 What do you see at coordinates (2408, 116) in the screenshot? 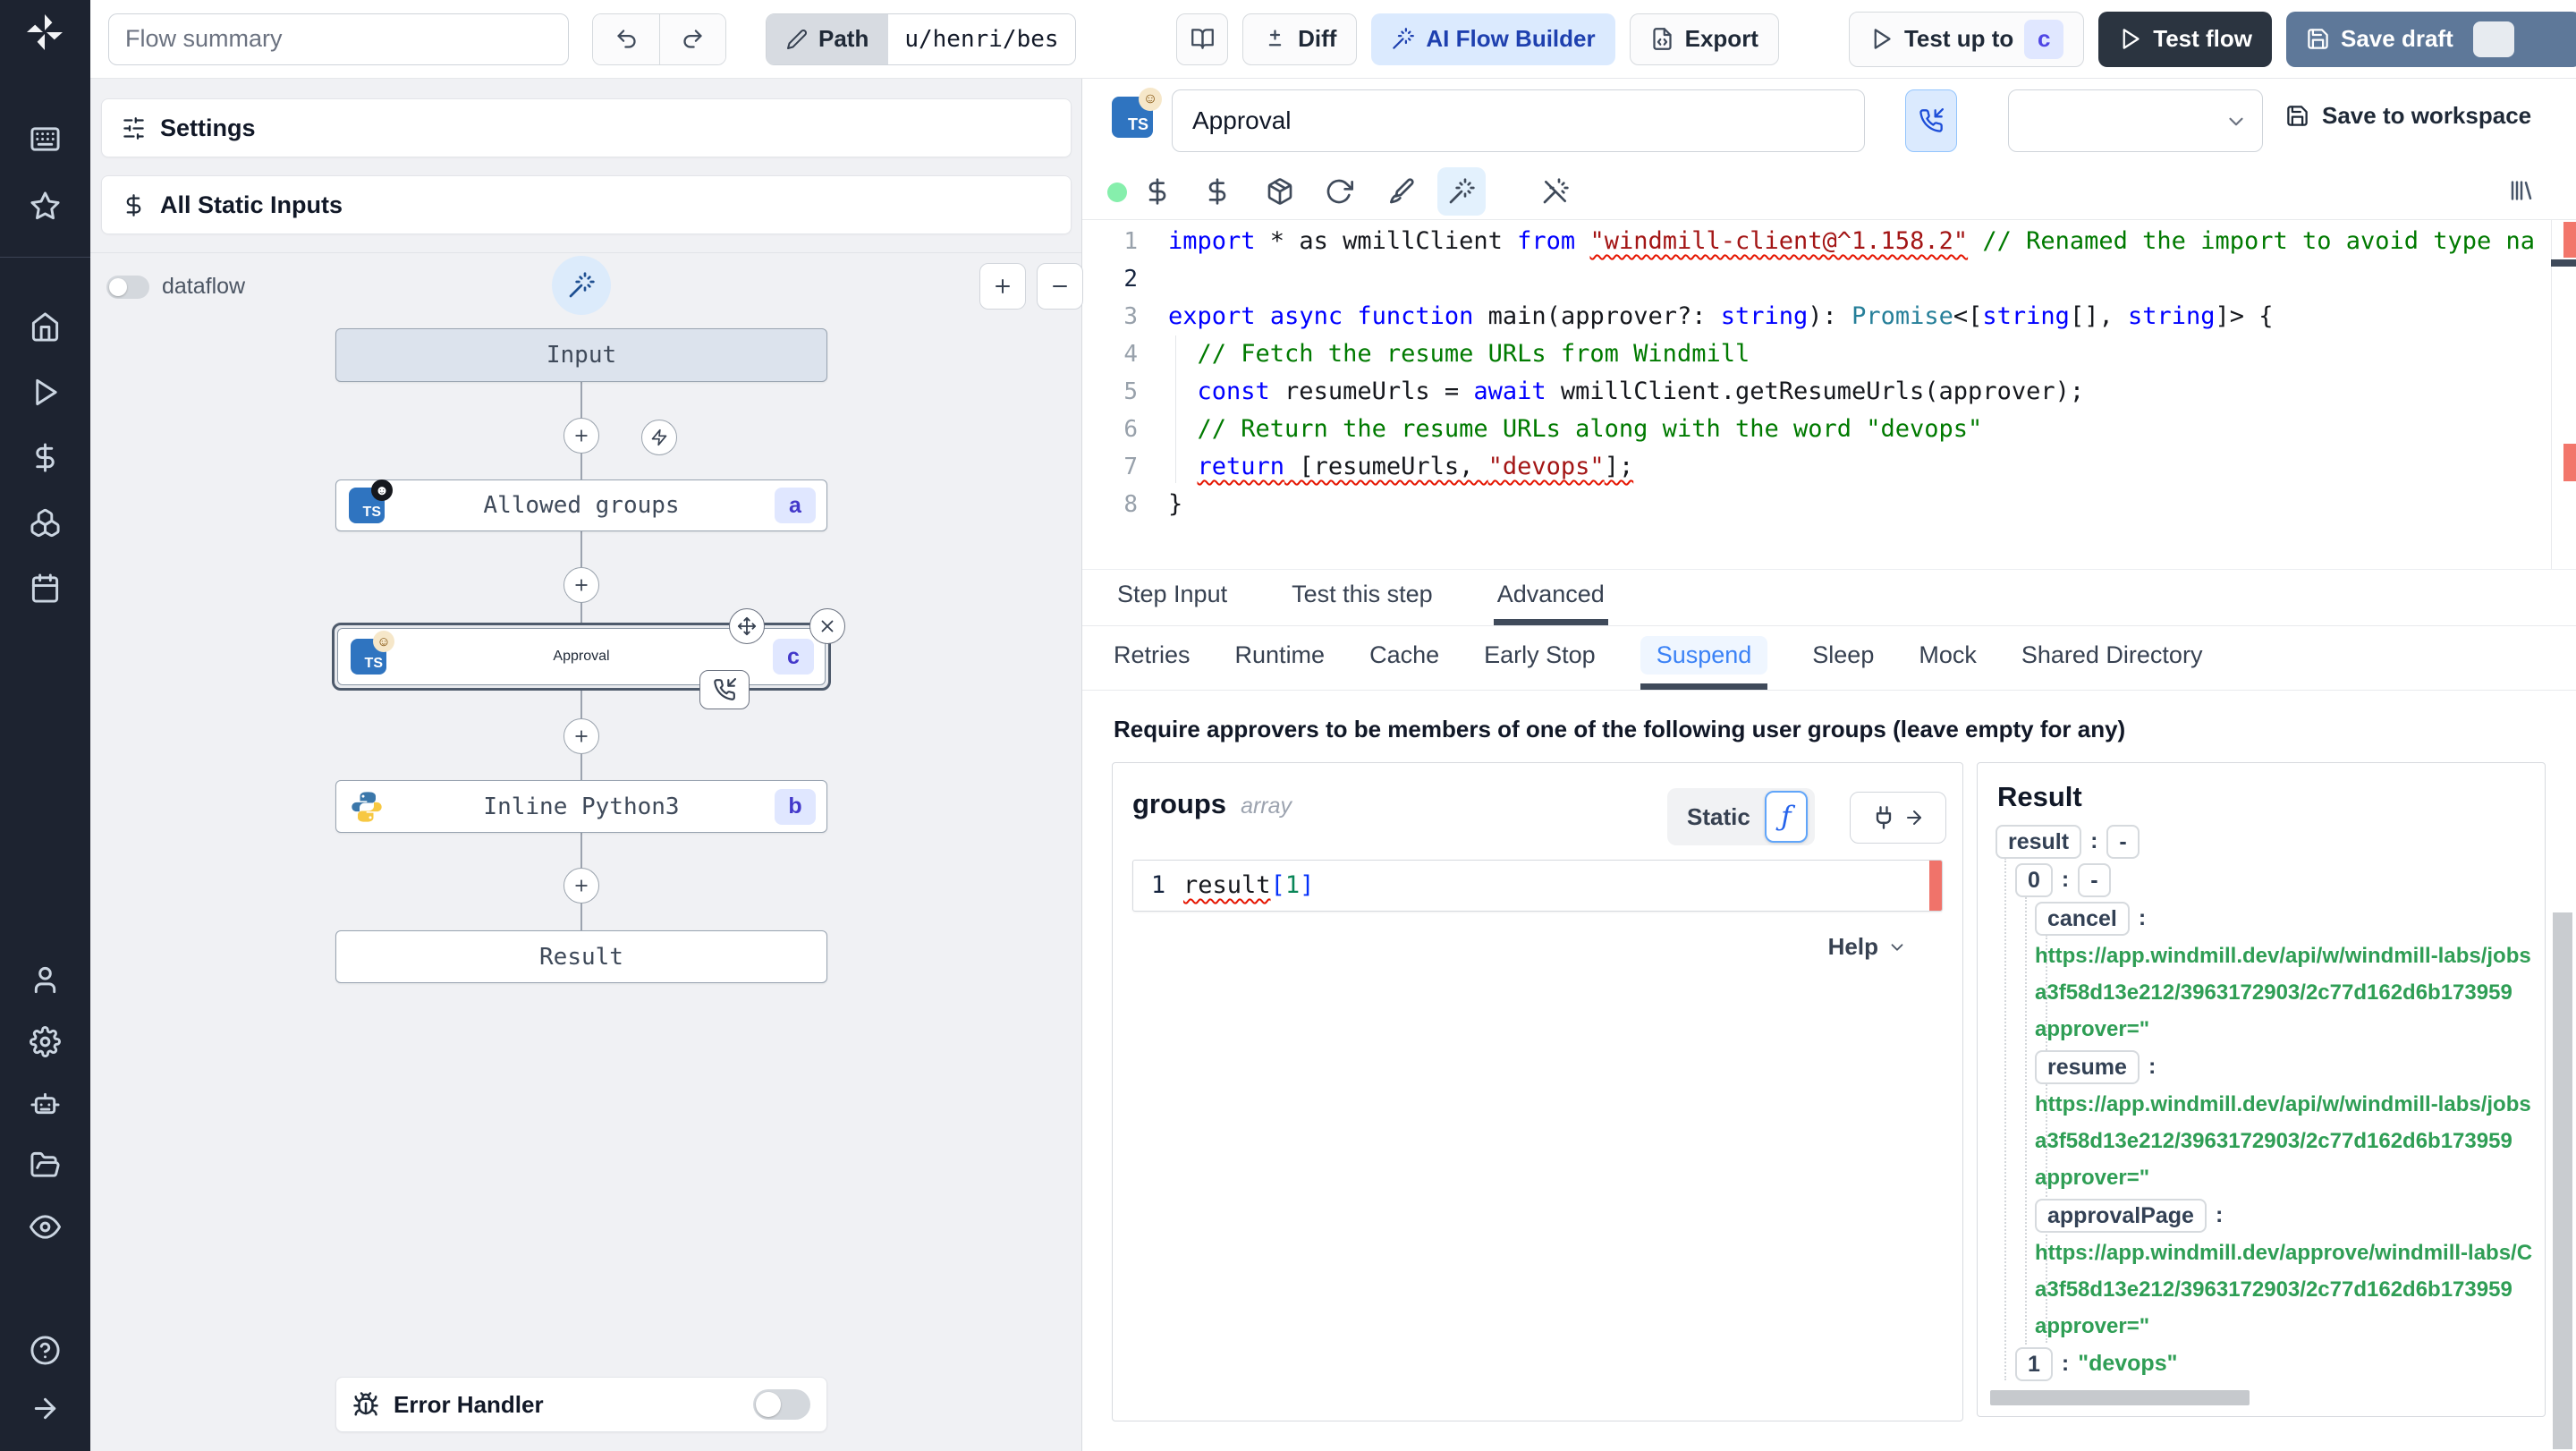
I see `save-to-workspace-button: Save to workspace` at bounding box center [2408, 116].